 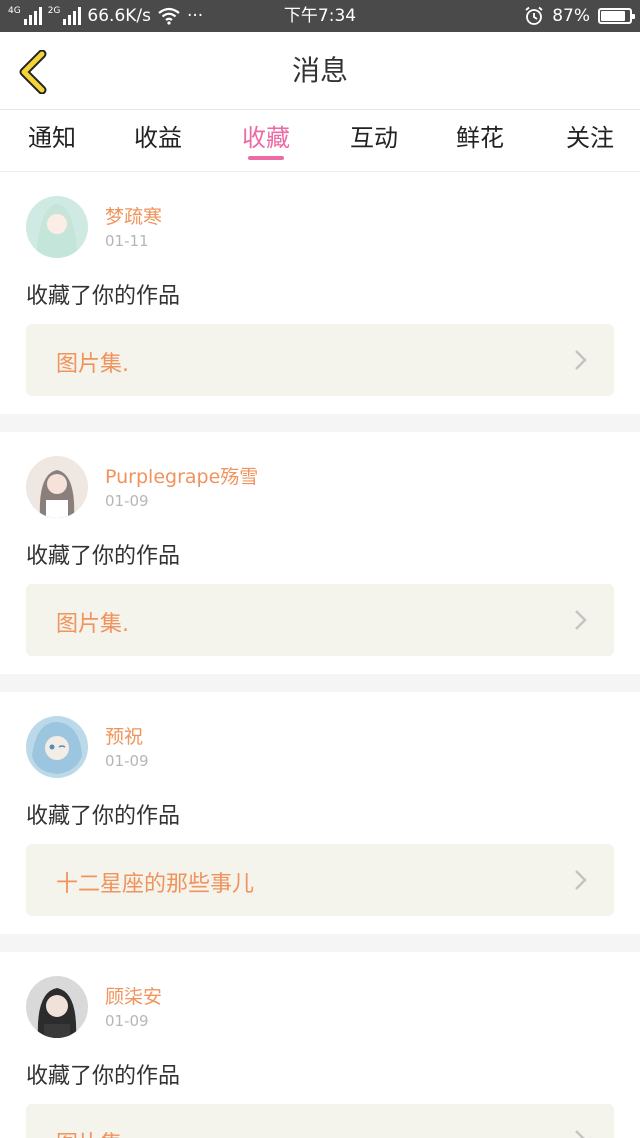 I want to click on battery-icon, so click(x=616, y=16).